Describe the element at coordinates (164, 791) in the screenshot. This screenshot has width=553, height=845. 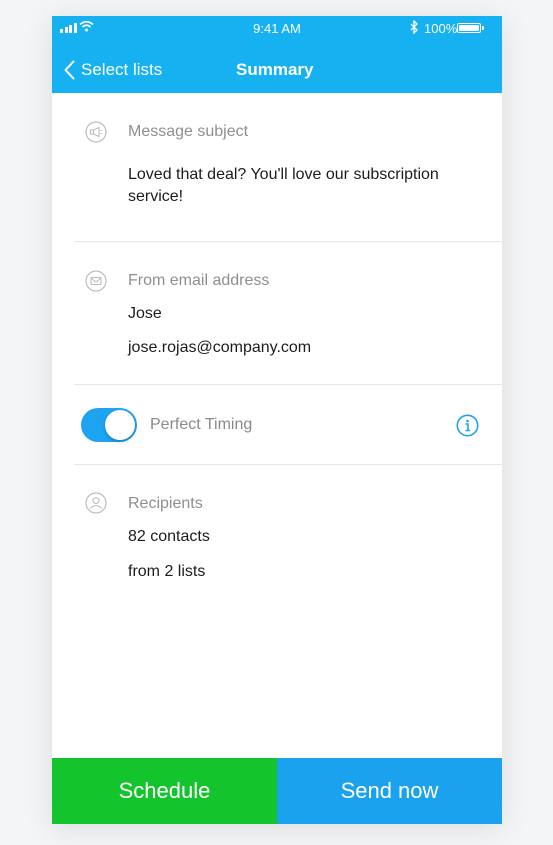
I see `schedule-button: Schedule` at that location.